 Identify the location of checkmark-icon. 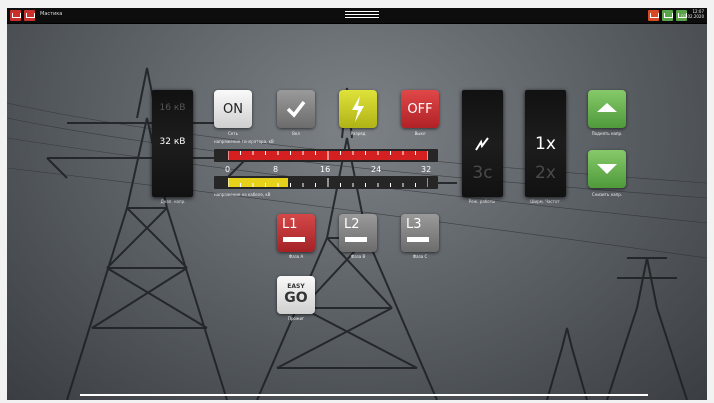
(296, 109).